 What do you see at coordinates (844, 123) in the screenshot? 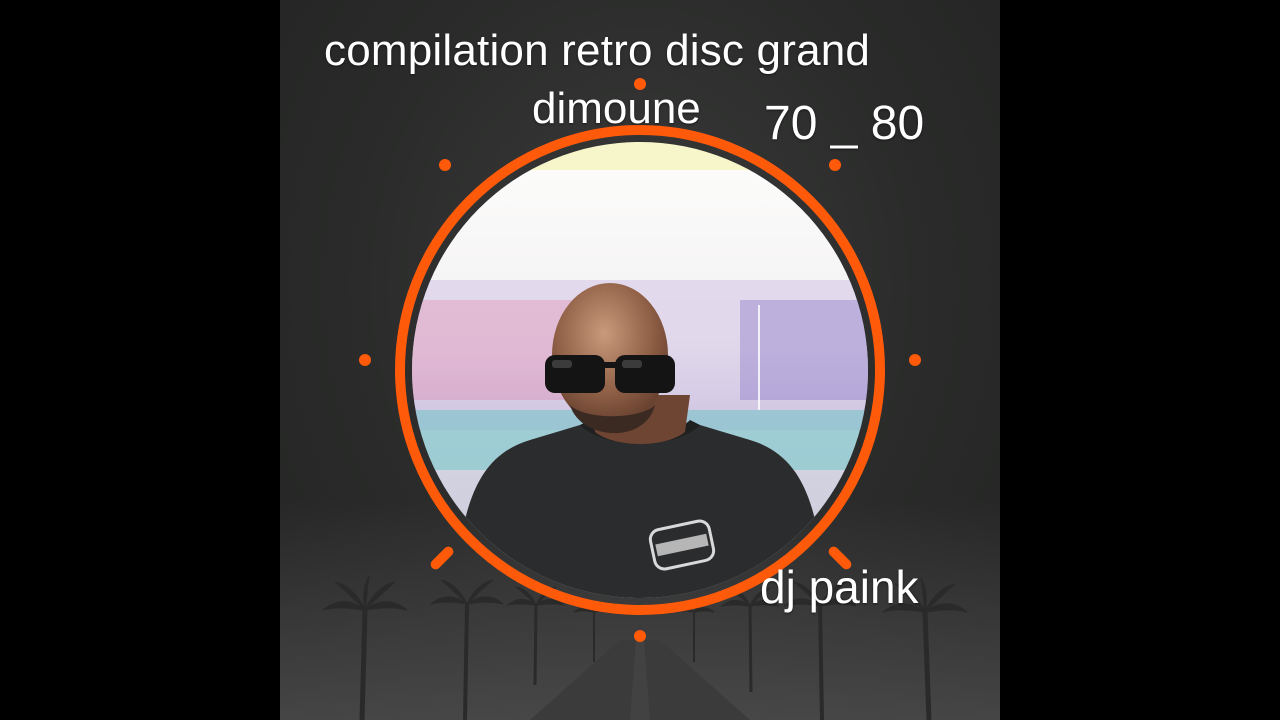
I see `video-title-years: 70 _ 80` at bounding box center [844, 123].